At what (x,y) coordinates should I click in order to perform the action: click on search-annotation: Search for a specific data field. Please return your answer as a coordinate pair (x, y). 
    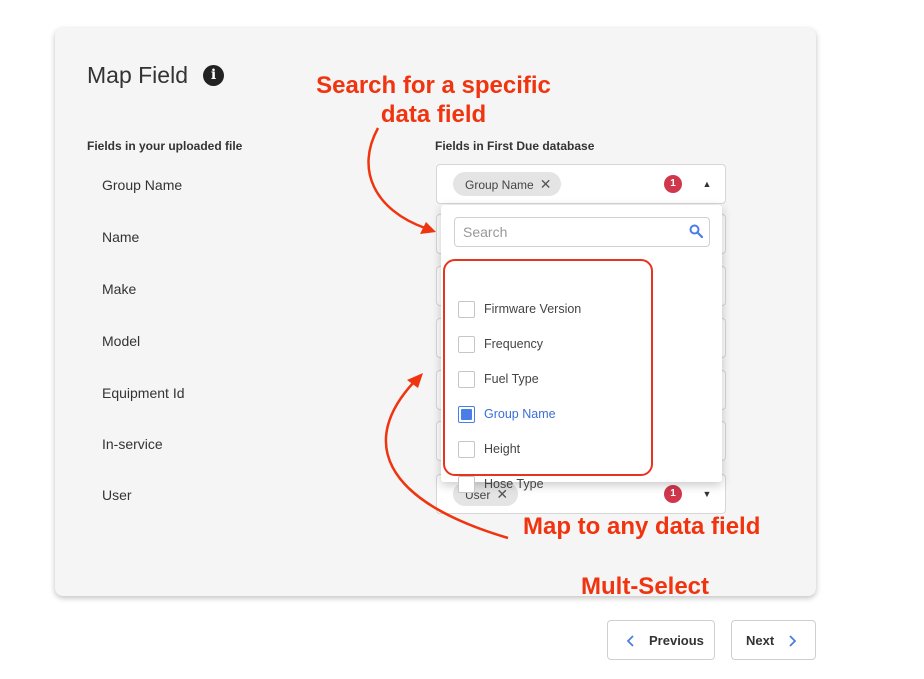
    Looking at the image, I should click on (433, 100).